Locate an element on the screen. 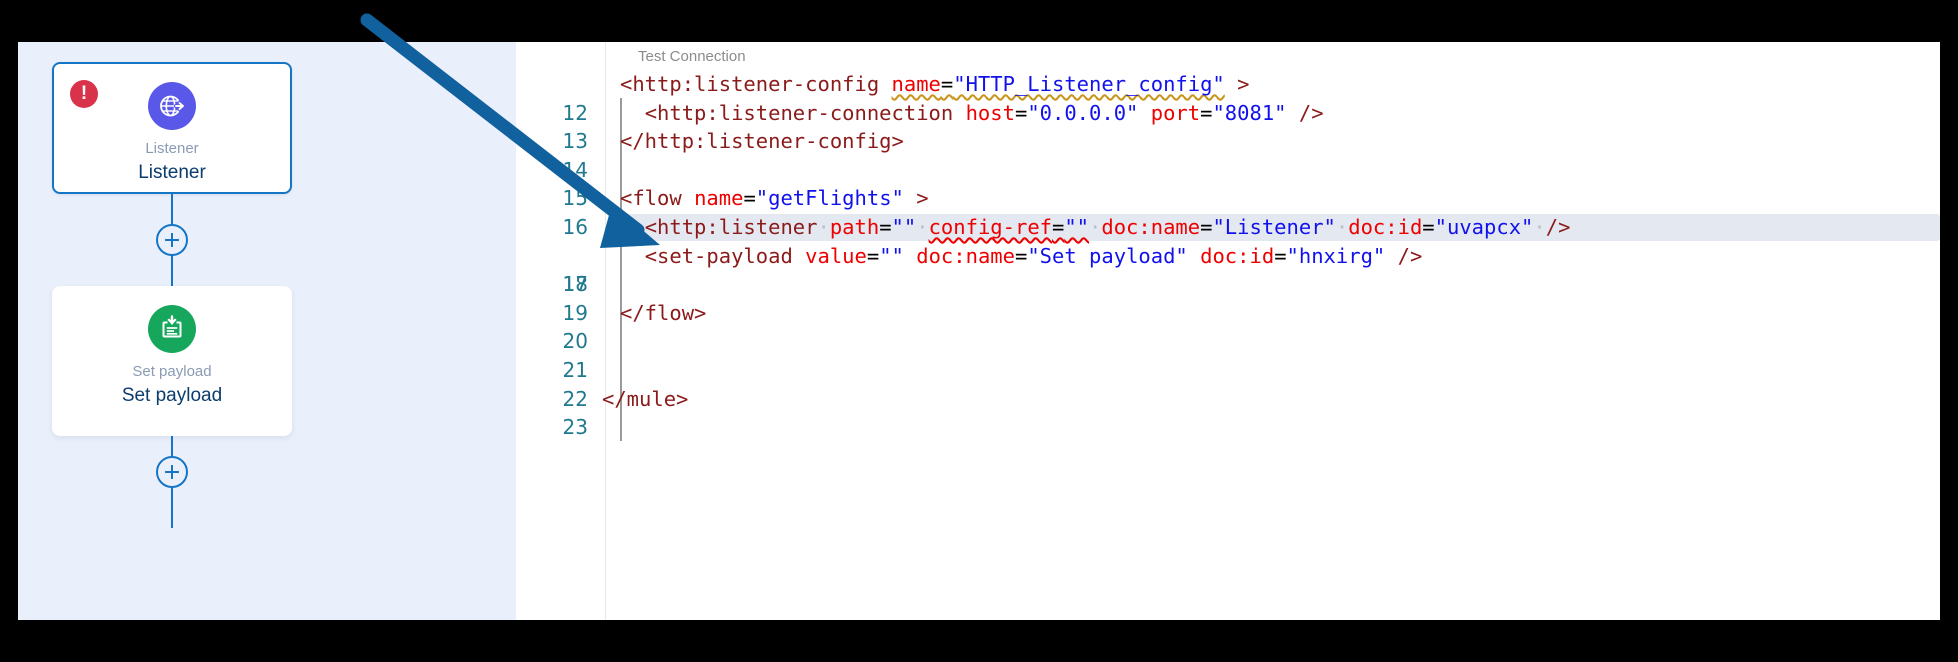 This screenshot has width=1958, height=662. flow-node-name-label: Set payload is located at coordinates (172, 395).